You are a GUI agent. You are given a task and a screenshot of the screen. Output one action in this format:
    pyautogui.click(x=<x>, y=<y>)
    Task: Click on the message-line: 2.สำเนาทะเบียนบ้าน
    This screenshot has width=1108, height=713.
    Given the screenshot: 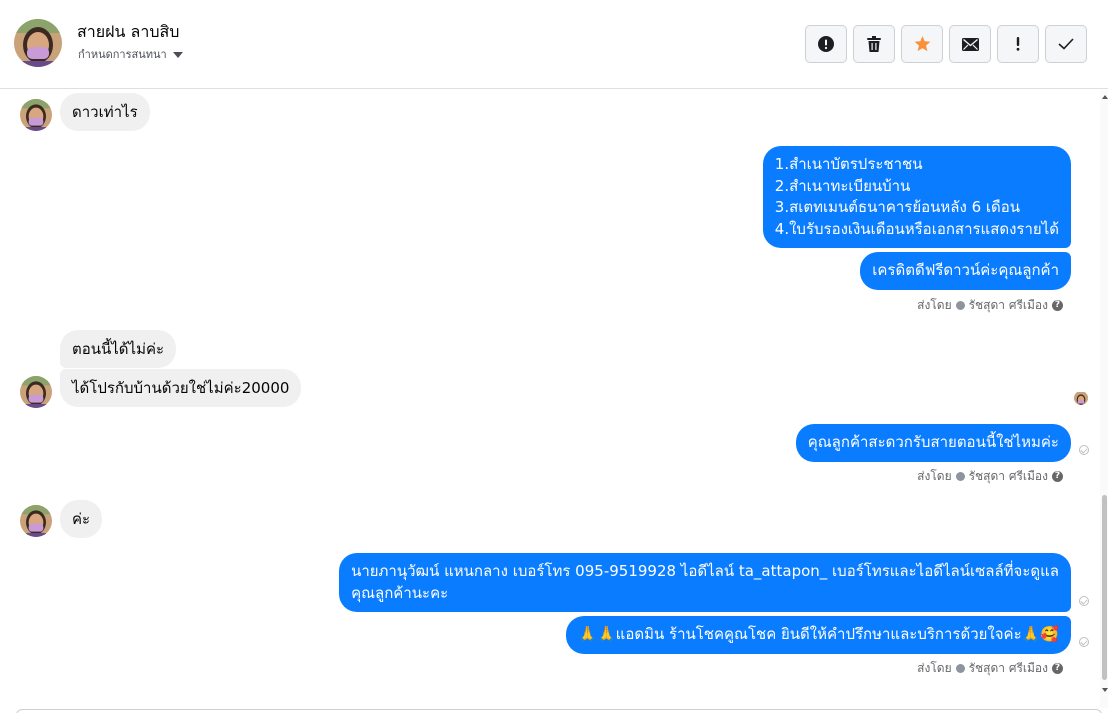 What is the action you would take?
    pyautogui.click(x=842, y=185)
    